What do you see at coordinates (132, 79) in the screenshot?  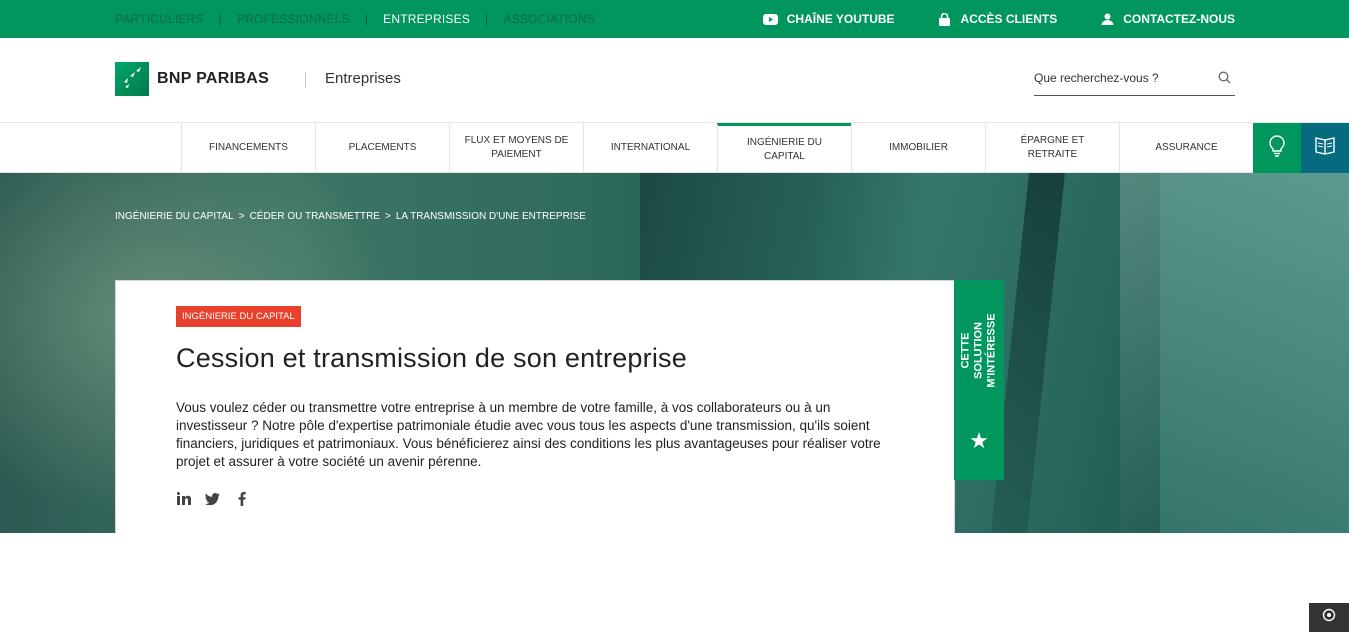 I see `bnp-logo-icon` at bounding box center [132, 79].